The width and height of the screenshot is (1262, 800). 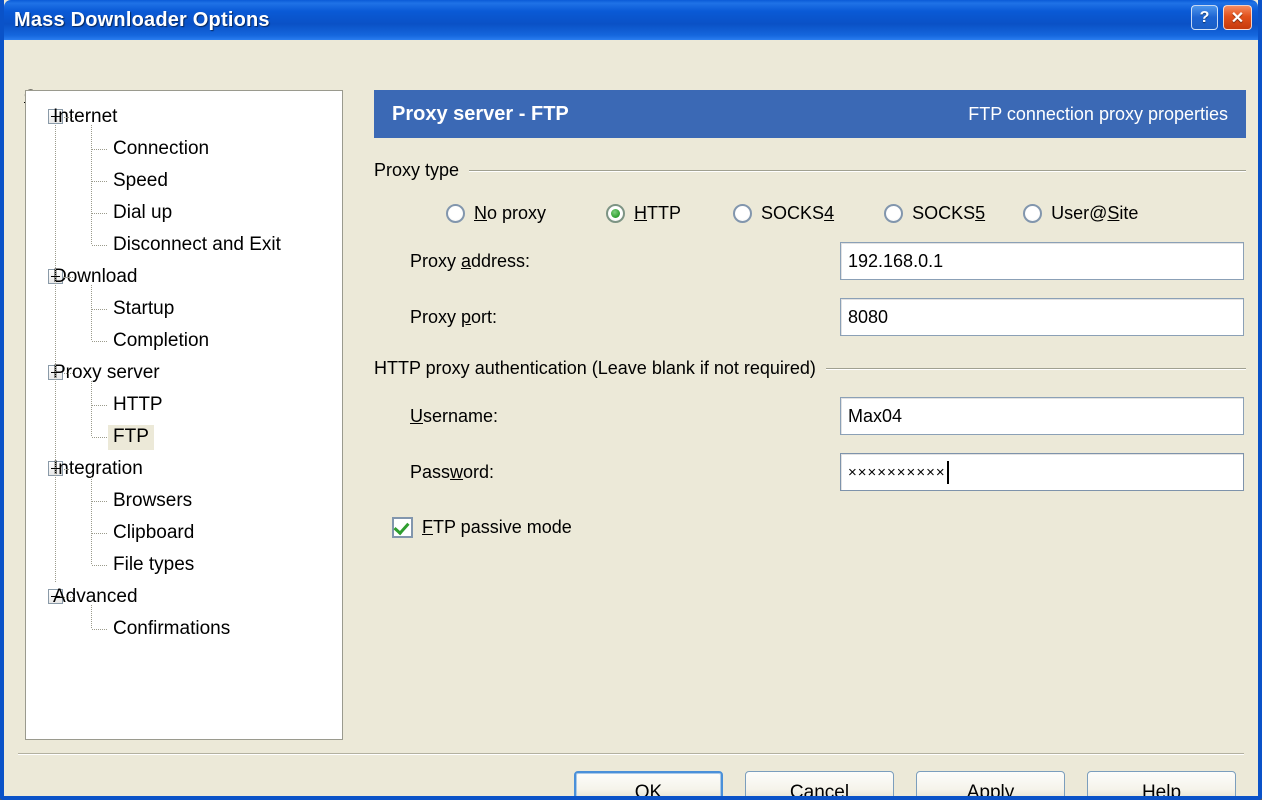 What do you see at coordinates (631, 754) in the screenshot?
I see `footer-separator` at bounding box center [631, 754].